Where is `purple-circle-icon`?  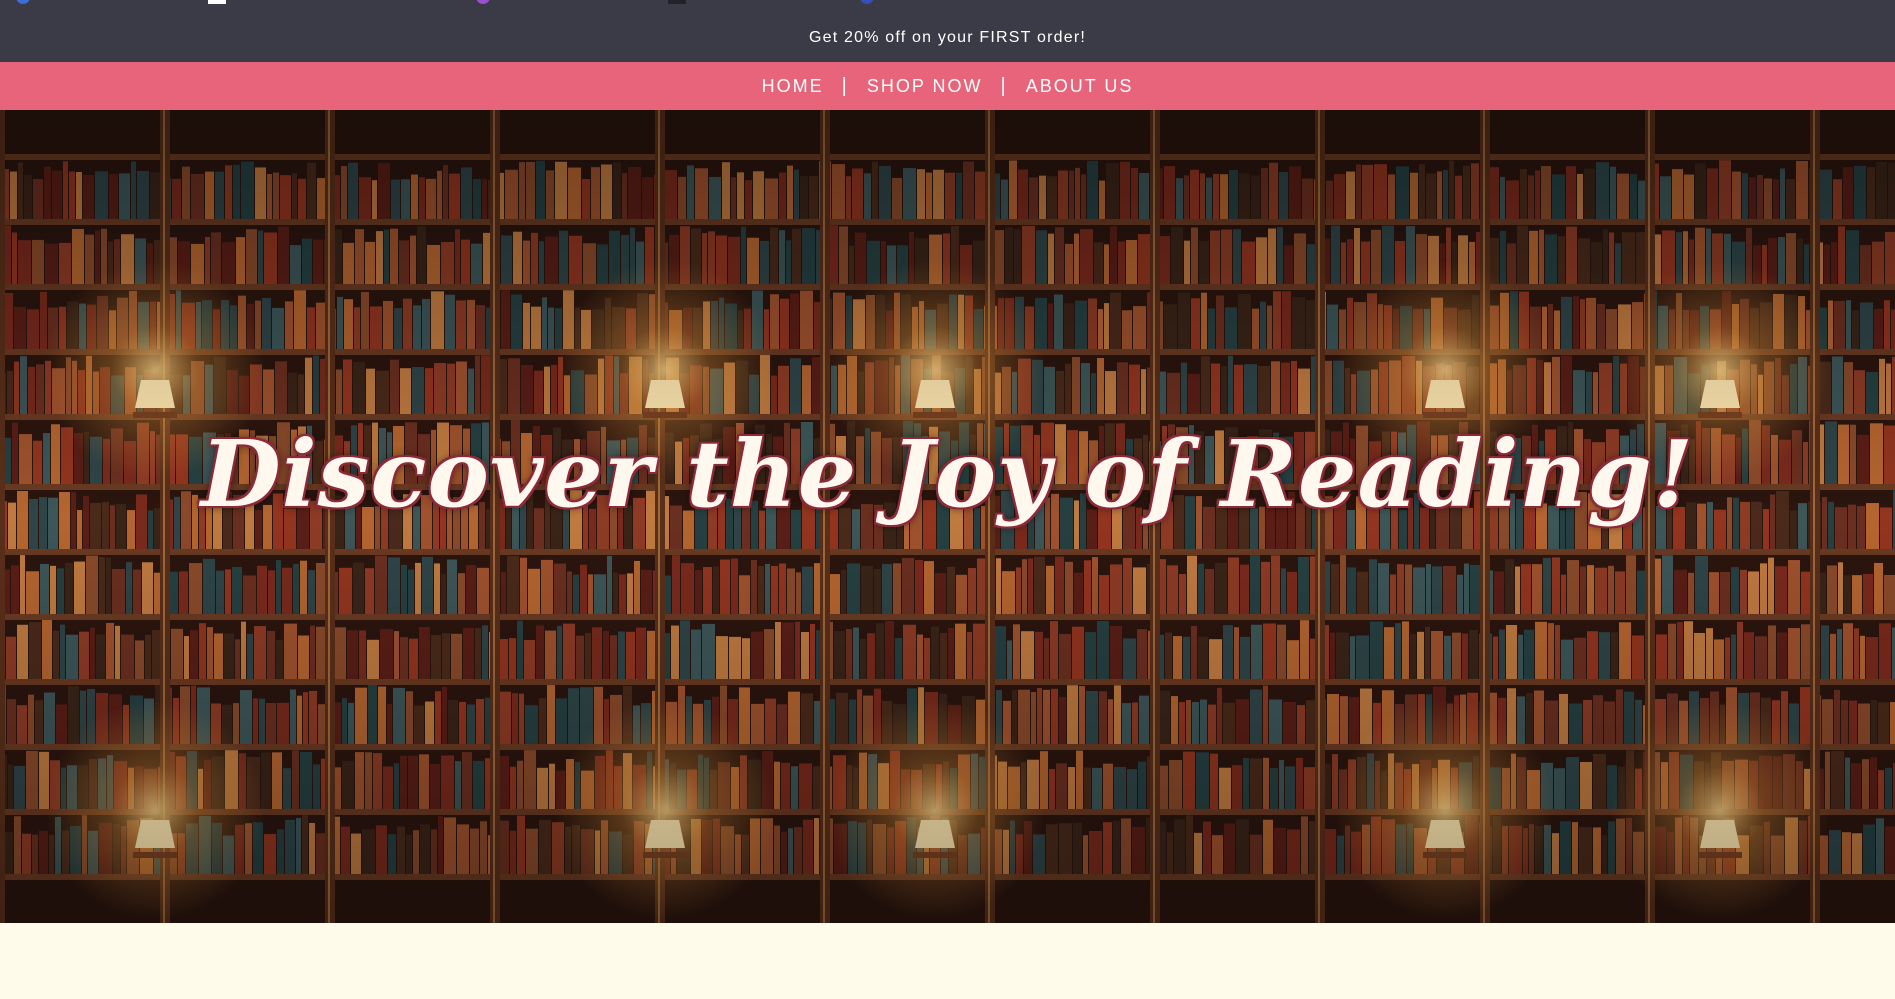 purple-circle-icon is located at coordinates (483, 2).